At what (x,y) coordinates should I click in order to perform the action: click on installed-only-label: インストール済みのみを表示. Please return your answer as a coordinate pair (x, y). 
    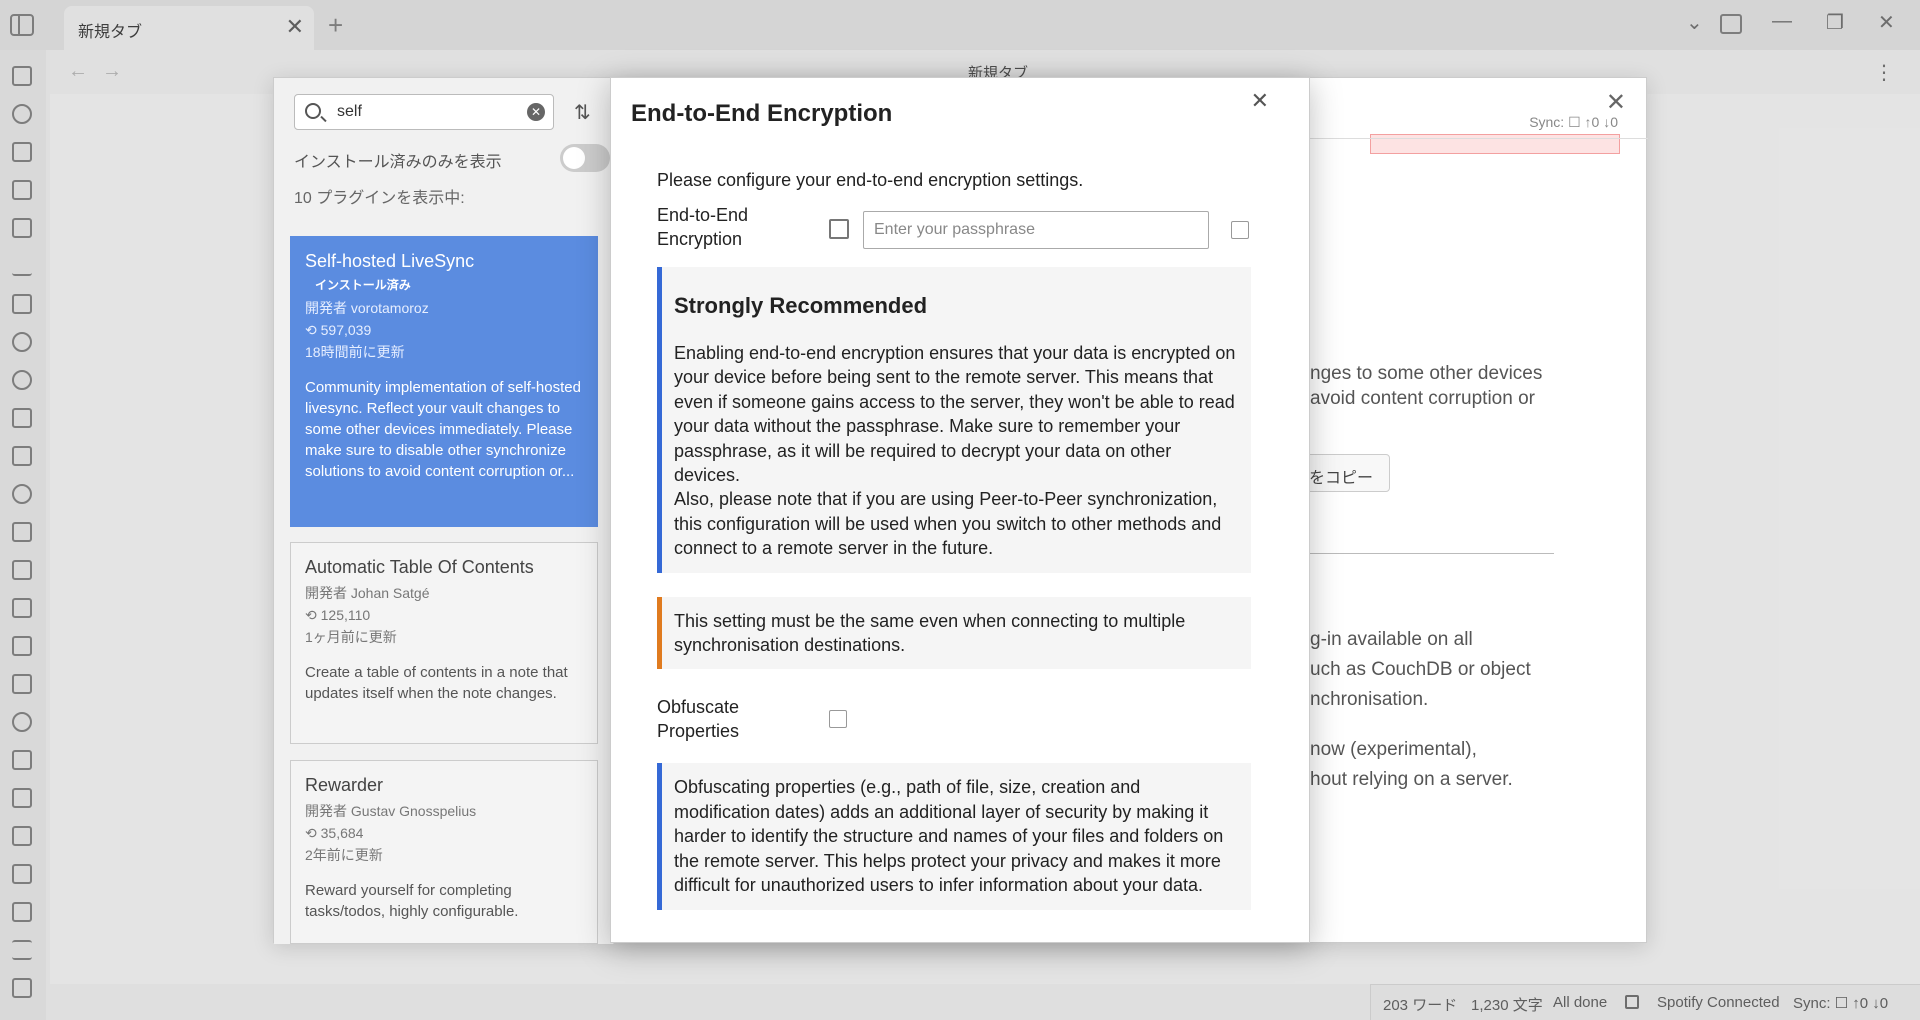
    Looking at the image, I should click on (398, 162).